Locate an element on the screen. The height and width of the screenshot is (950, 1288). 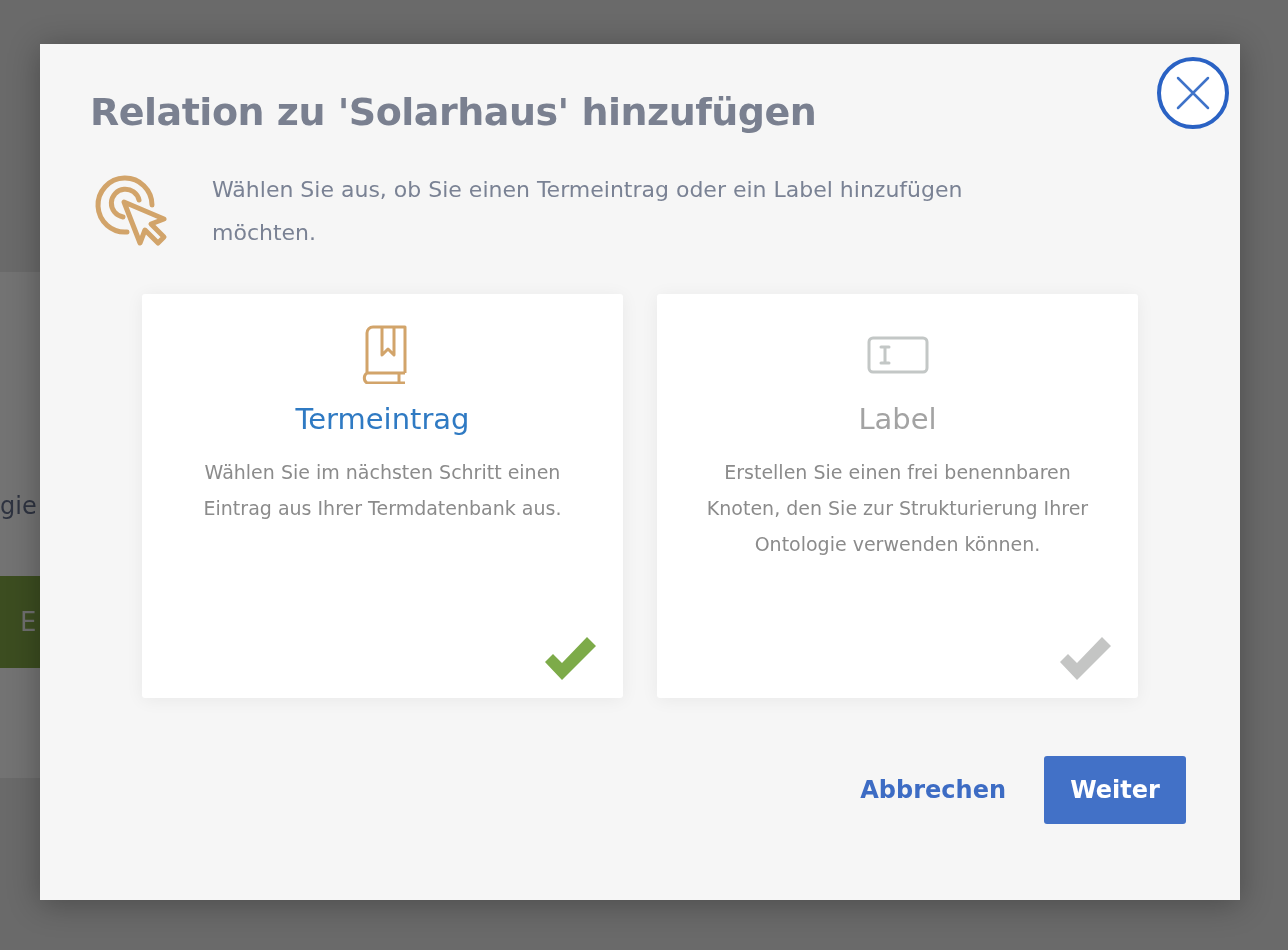
text-field-icon is located at coordinates (897, 356).